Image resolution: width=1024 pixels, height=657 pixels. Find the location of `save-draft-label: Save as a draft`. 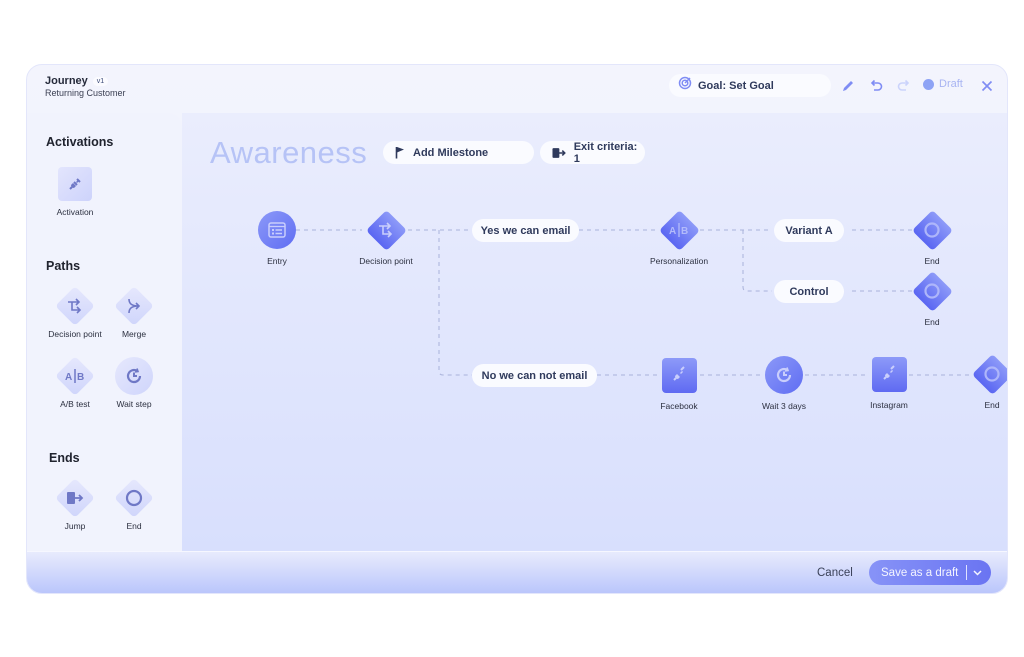

save-draft-label: Save as a draft is located at coordinates (920, 572).